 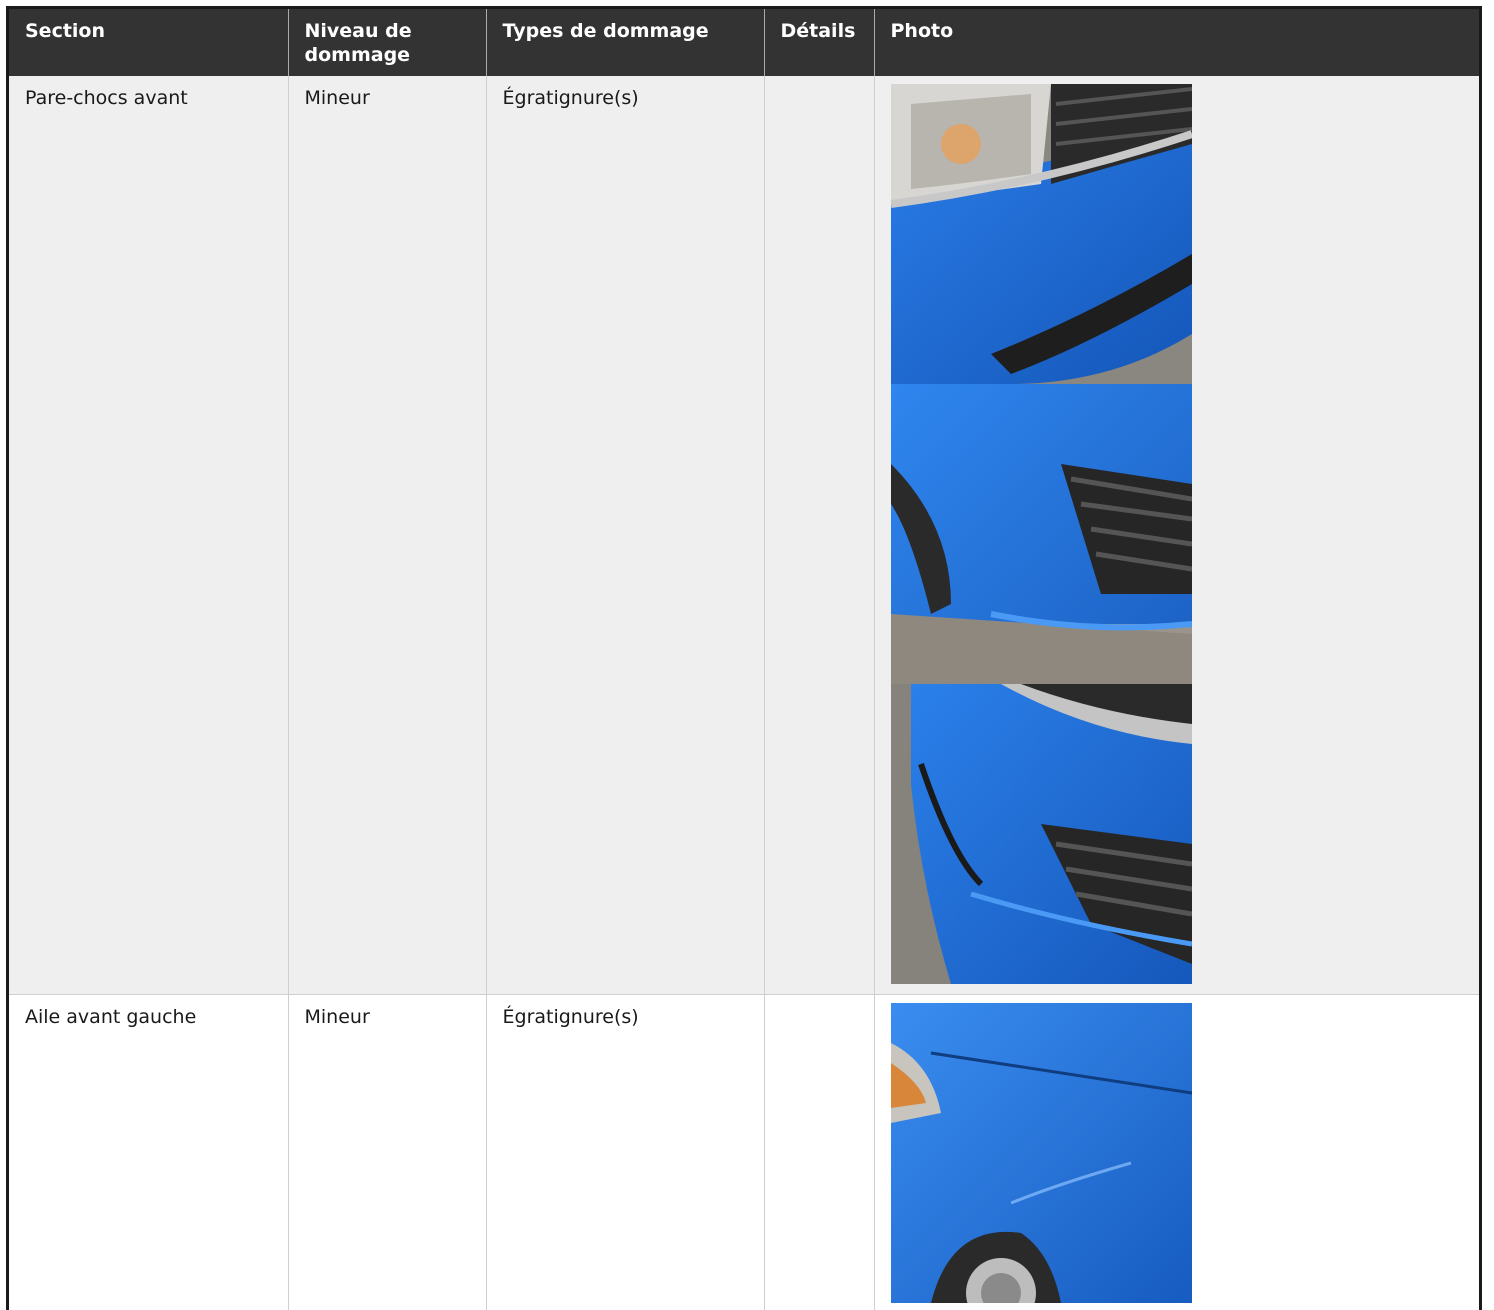 What do you see at coordinates (625, 42) in the screenshot?
I see `header-types: Types de dommage` at bounding box center [625, 42].